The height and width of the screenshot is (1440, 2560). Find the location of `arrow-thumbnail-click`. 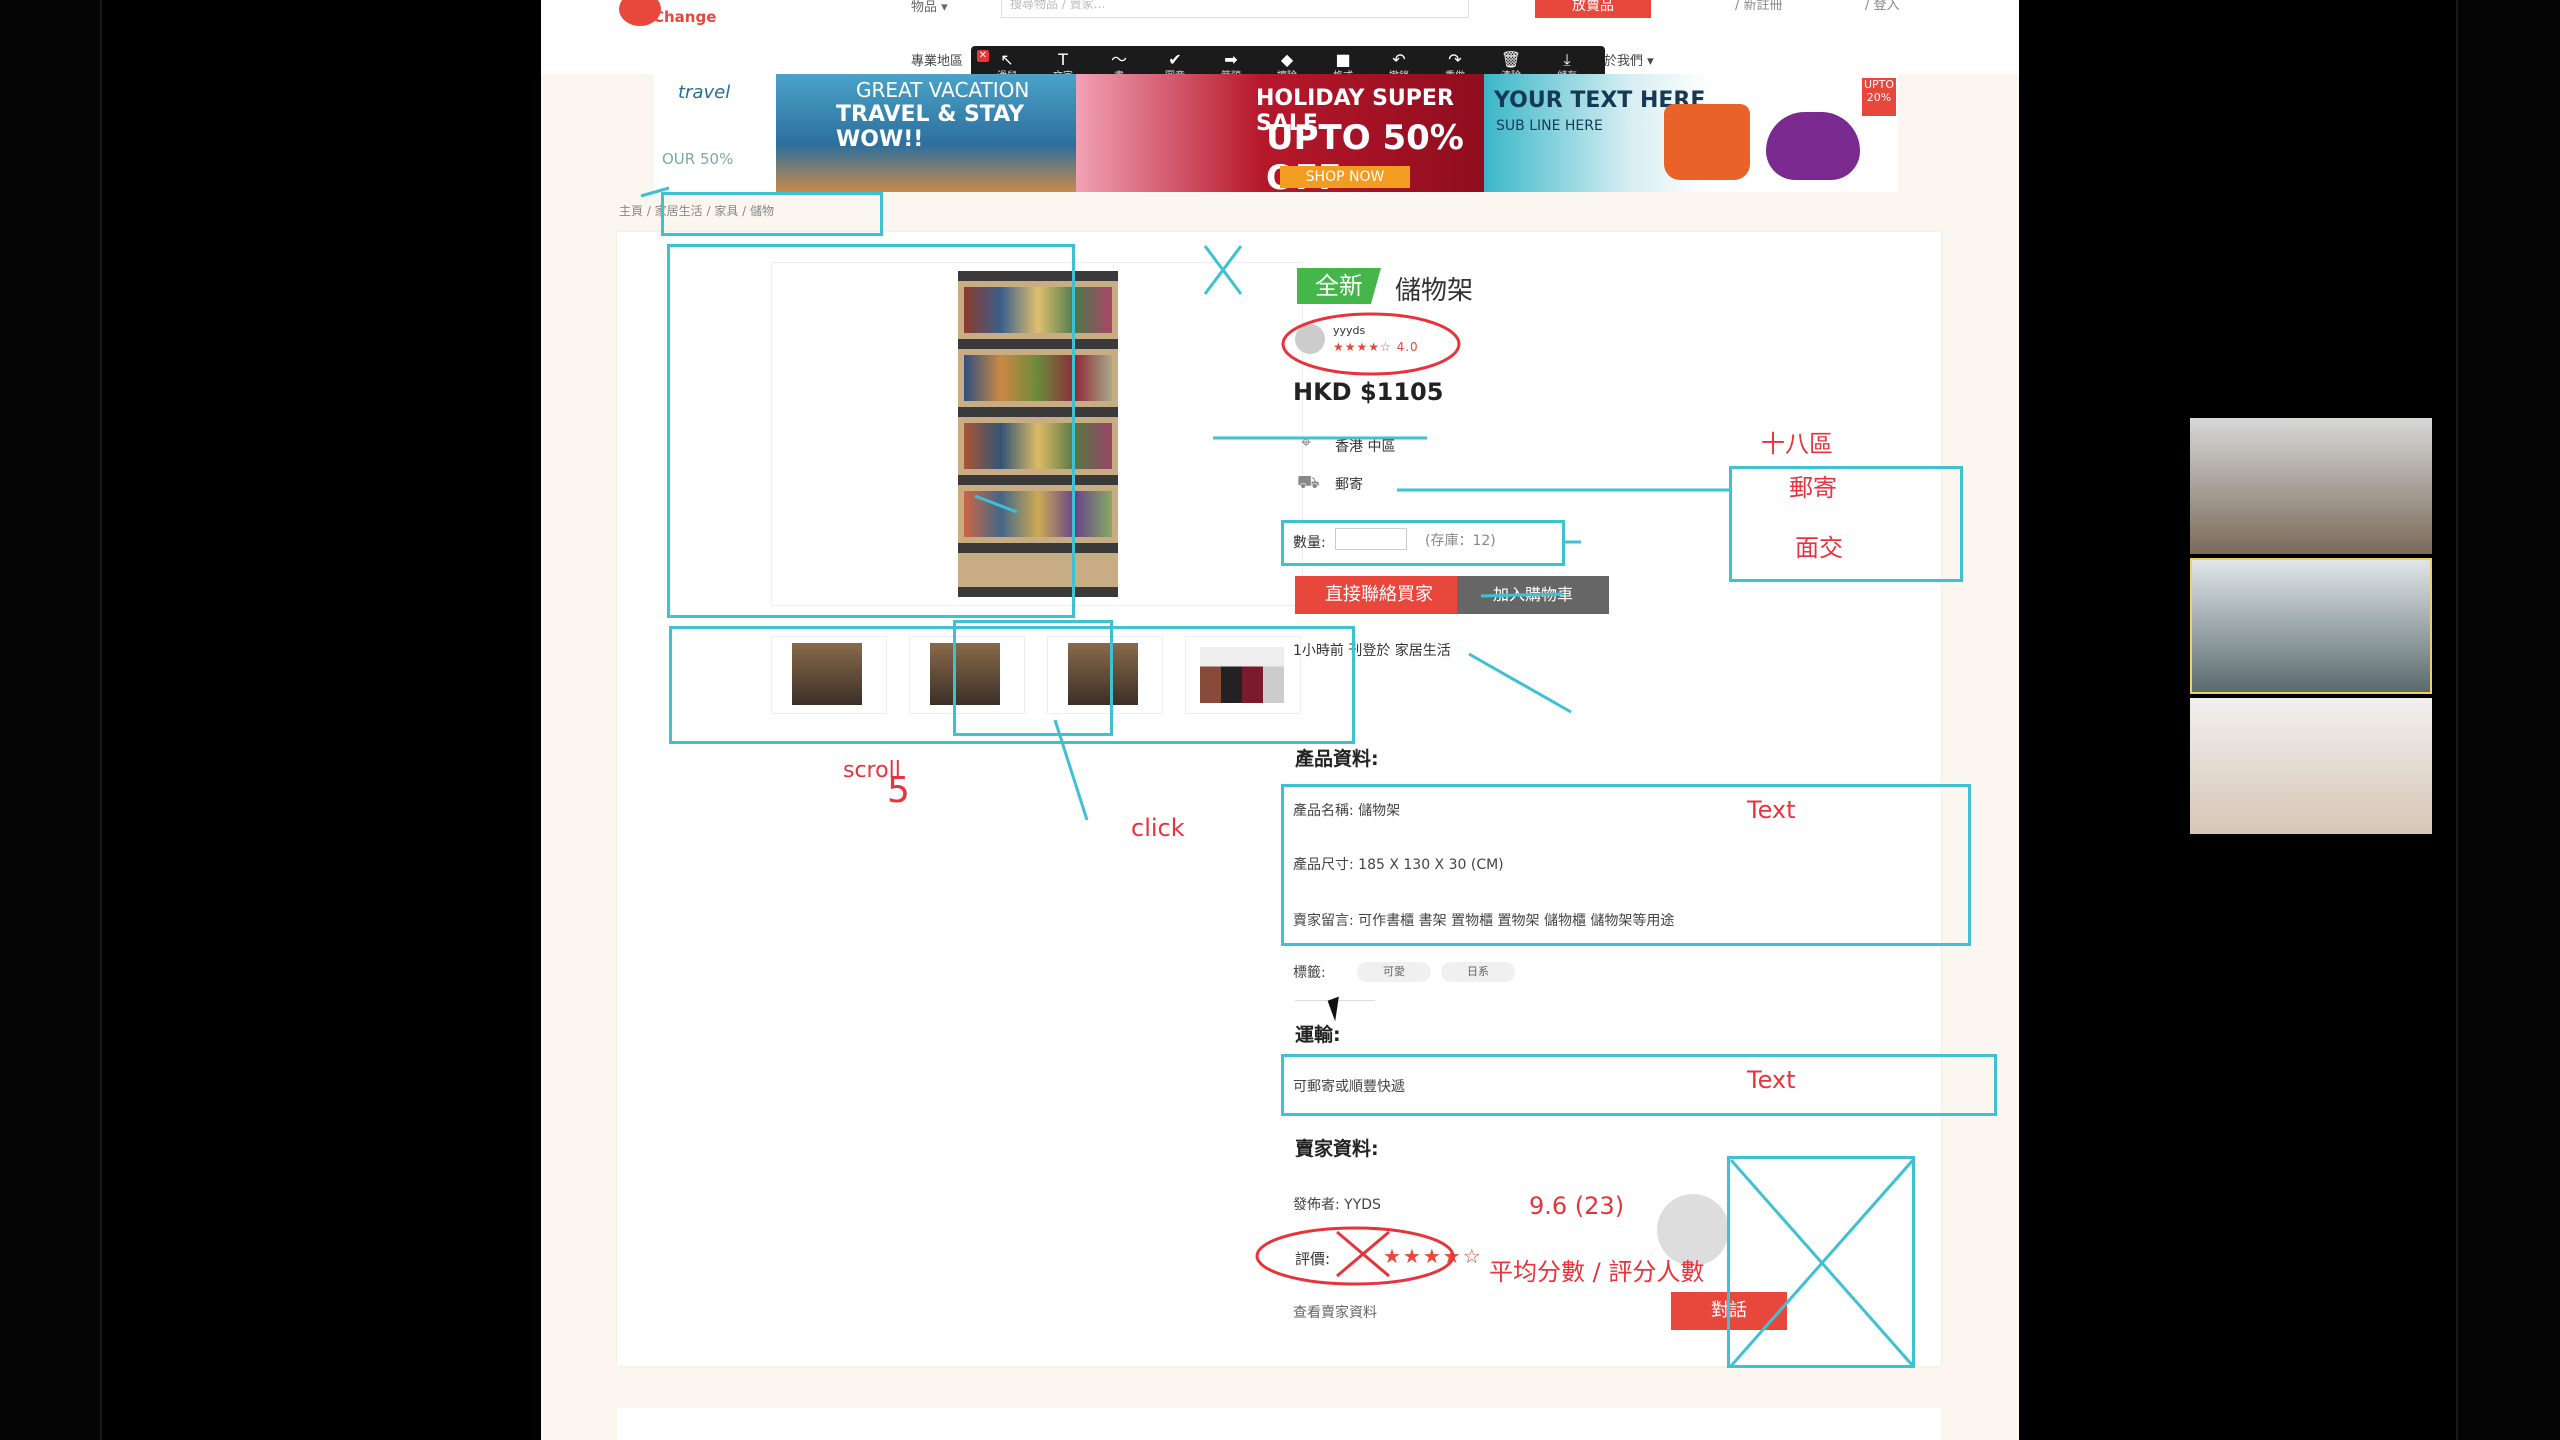

arrow-thumbnail-click is located at coordinates (1071, 770).